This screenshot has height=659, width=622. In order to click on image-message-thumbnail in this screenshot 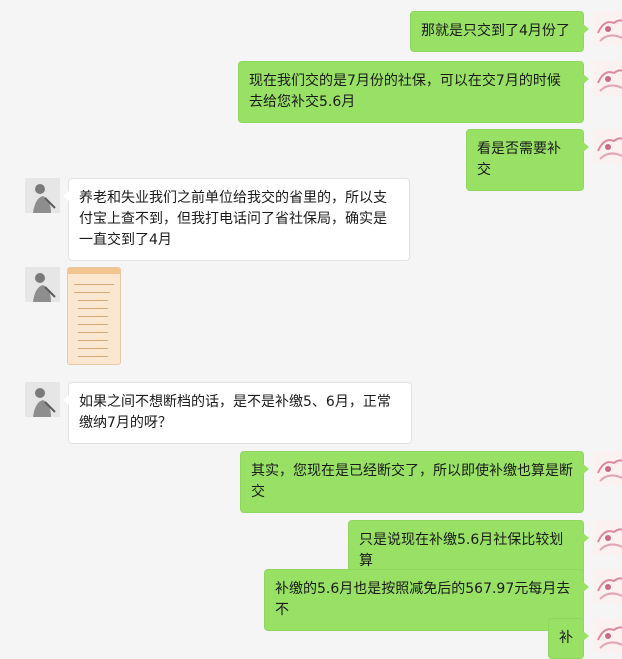, I will do `click(94, 316)`.